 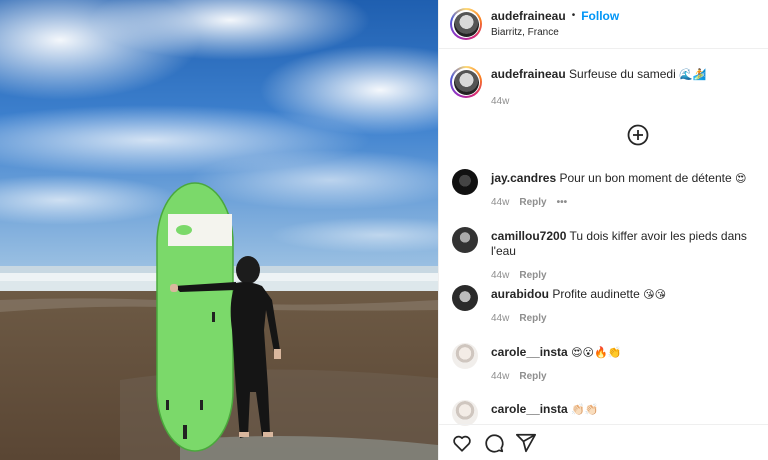 What do you see at coordinates (528, 16) in the screenshot?
I see `author-username: audefraineau` at bounding box center [528, 16].